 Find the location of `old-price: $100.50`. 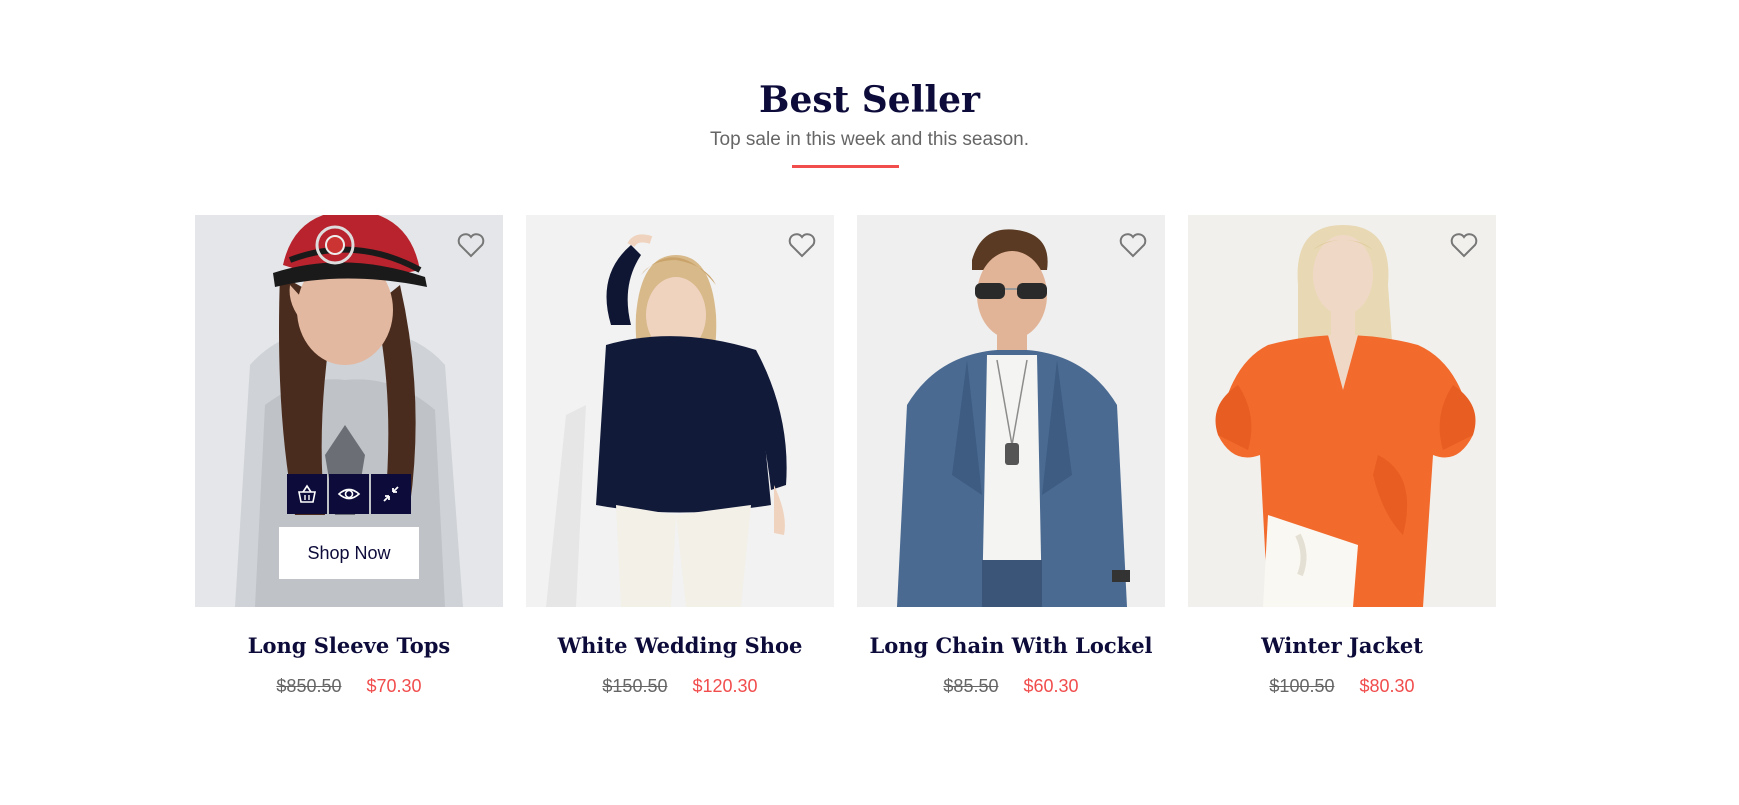

old-price: $100.50 is located at coordinates (1302, 686).